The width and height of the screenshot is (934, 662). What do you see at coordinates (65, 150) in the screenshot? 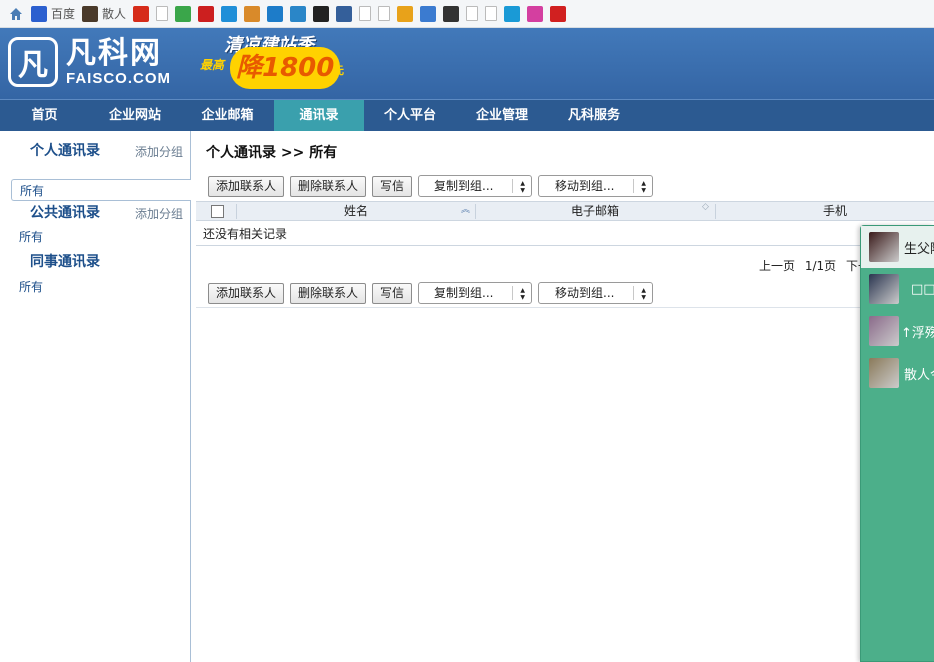
I see `group-personal-title: 个人通讯录` at bounding box center [65, 150].